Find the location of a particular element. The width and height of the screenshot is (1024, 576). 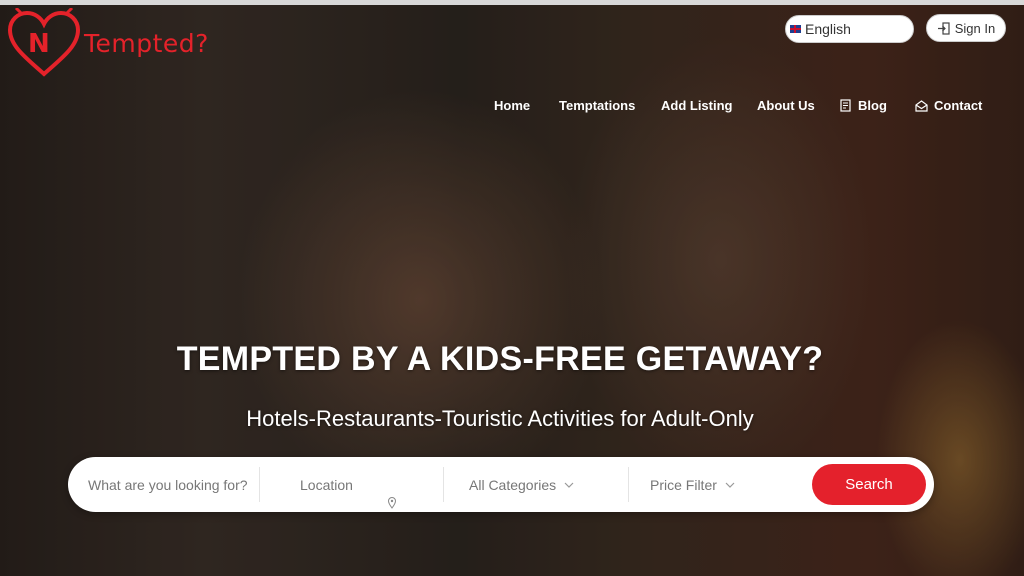

search-button: Search is located at coordinates (869, 484).